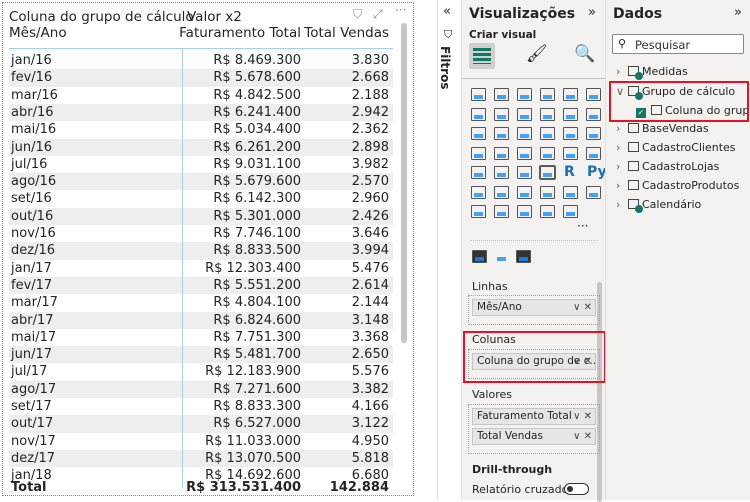 The width and height of the screenshot is (750, 502). Describe the element at coordinates (676, 148) in the screenshot. I see `data-table-item: › CadastroClientes` at that location.